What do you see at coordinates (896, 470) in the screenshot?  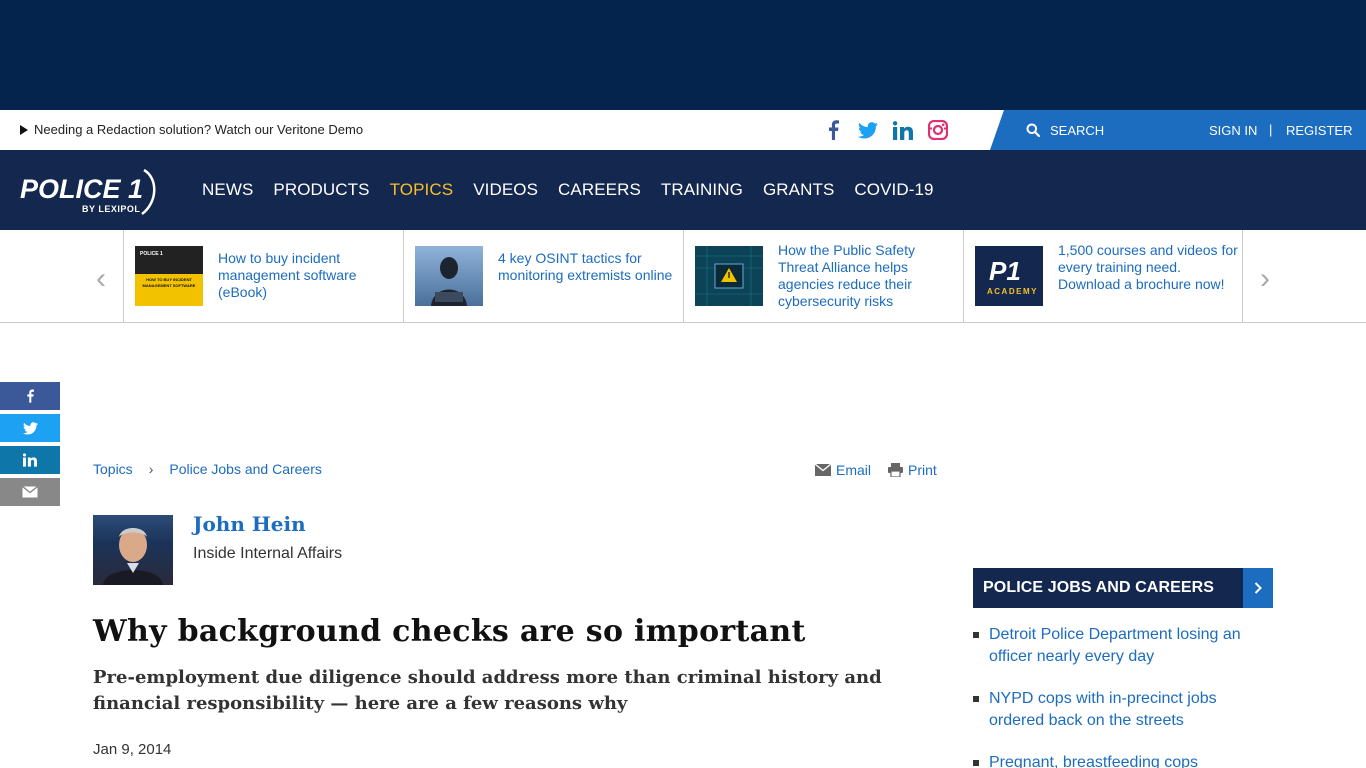 I see `printer-icon` at bounding box center [896, 470].